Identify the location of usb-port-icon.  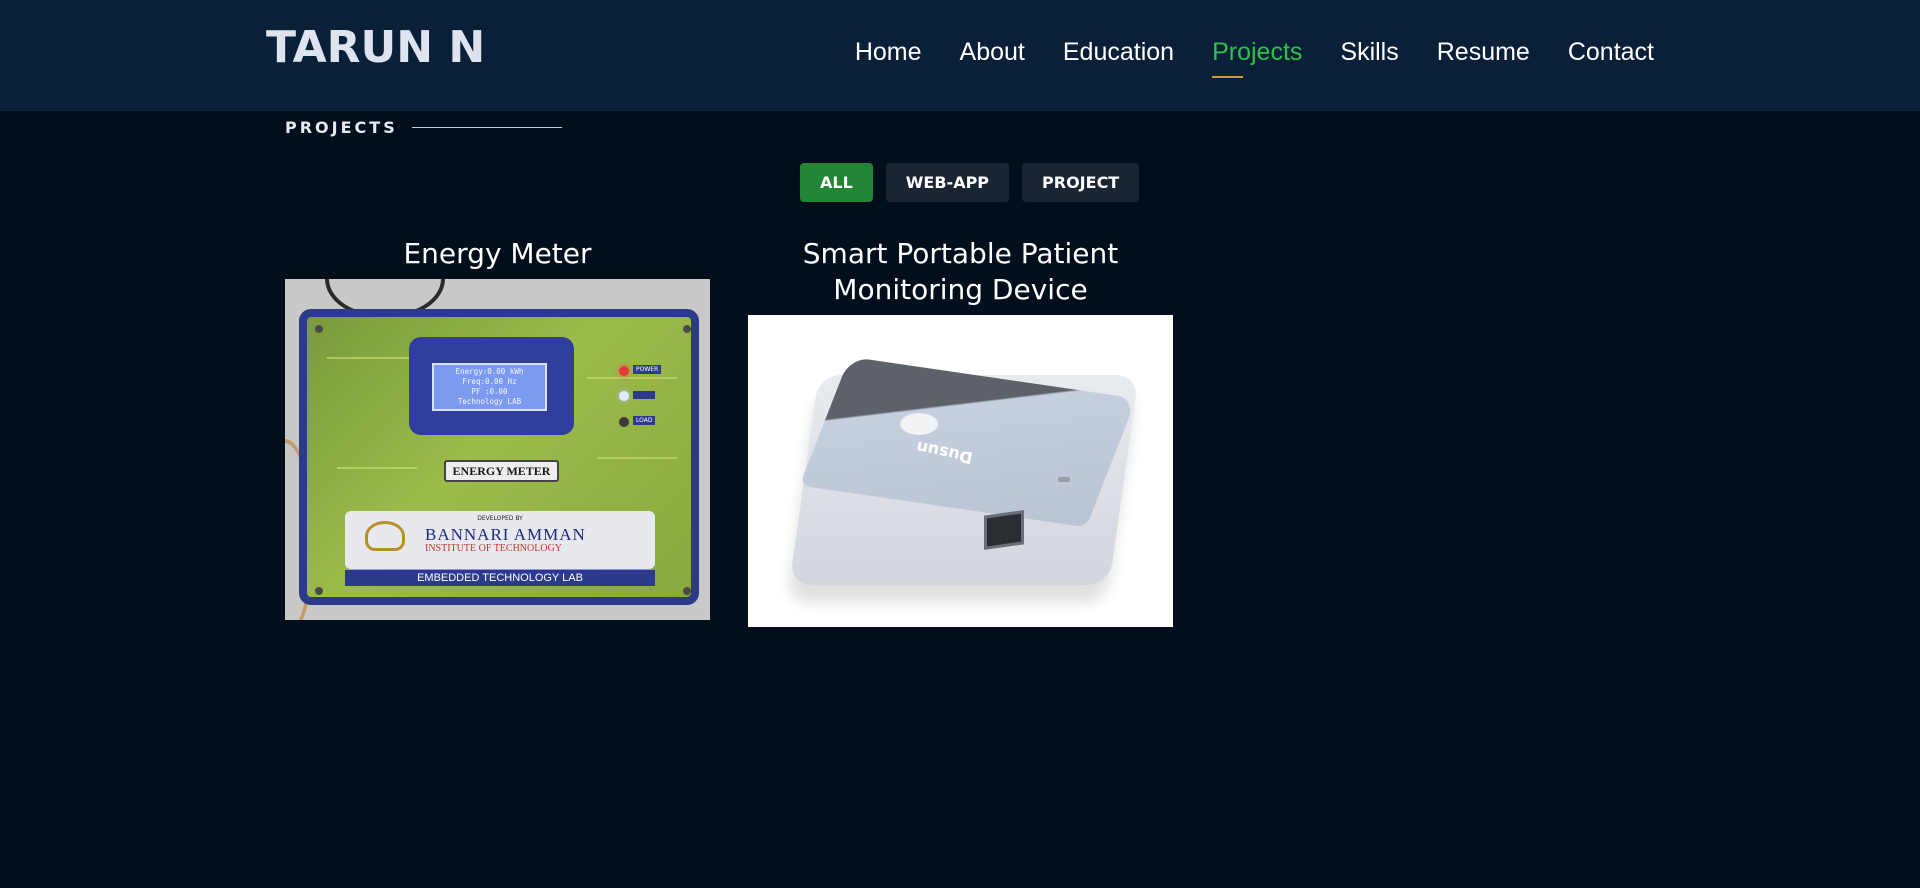
(1064, 479).